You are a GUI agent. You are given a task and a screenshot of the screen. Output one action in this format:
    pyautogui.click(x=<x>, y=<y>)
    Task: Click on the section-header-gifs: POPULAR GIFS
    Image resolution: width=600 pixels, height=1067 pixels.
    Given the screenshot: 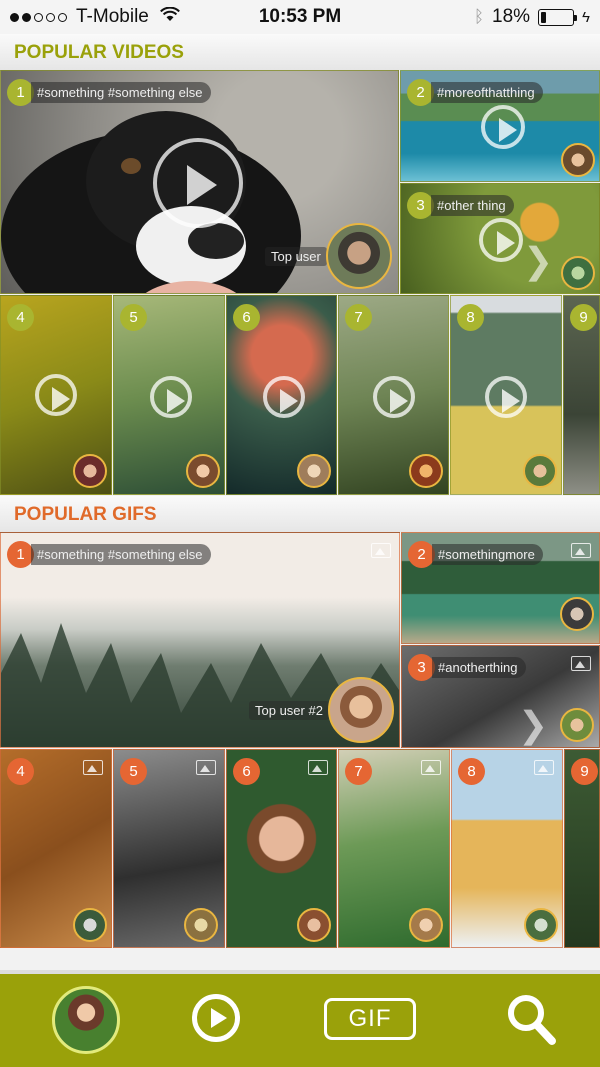 What is the action you would take?
    pyautogui.click(x=300, y=514)
    